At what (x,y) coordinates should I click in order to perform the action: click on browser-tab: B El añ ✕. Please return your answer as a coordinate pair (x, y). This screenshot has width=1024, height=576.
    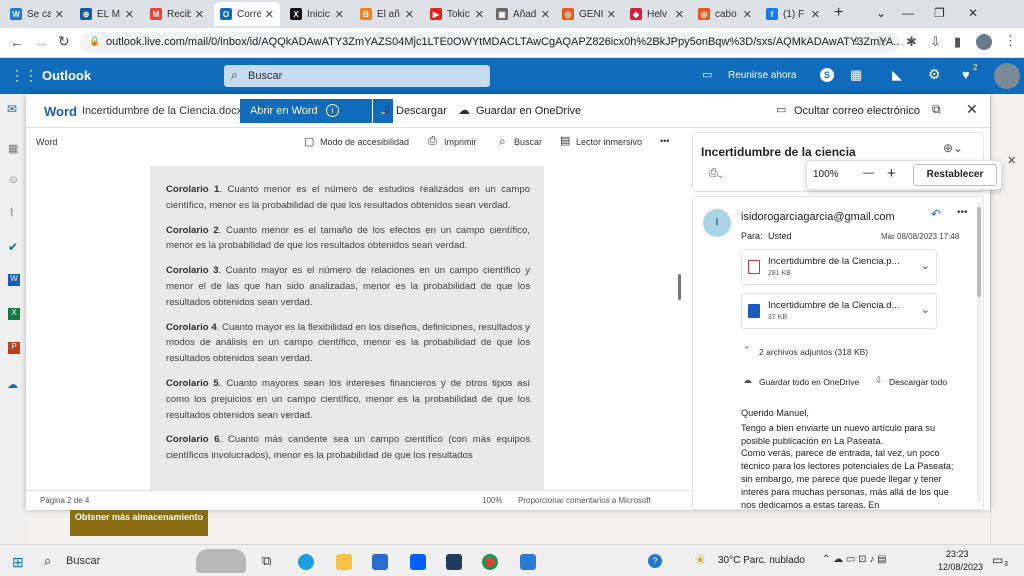
    Looking at the image, I should click on (387, 14).